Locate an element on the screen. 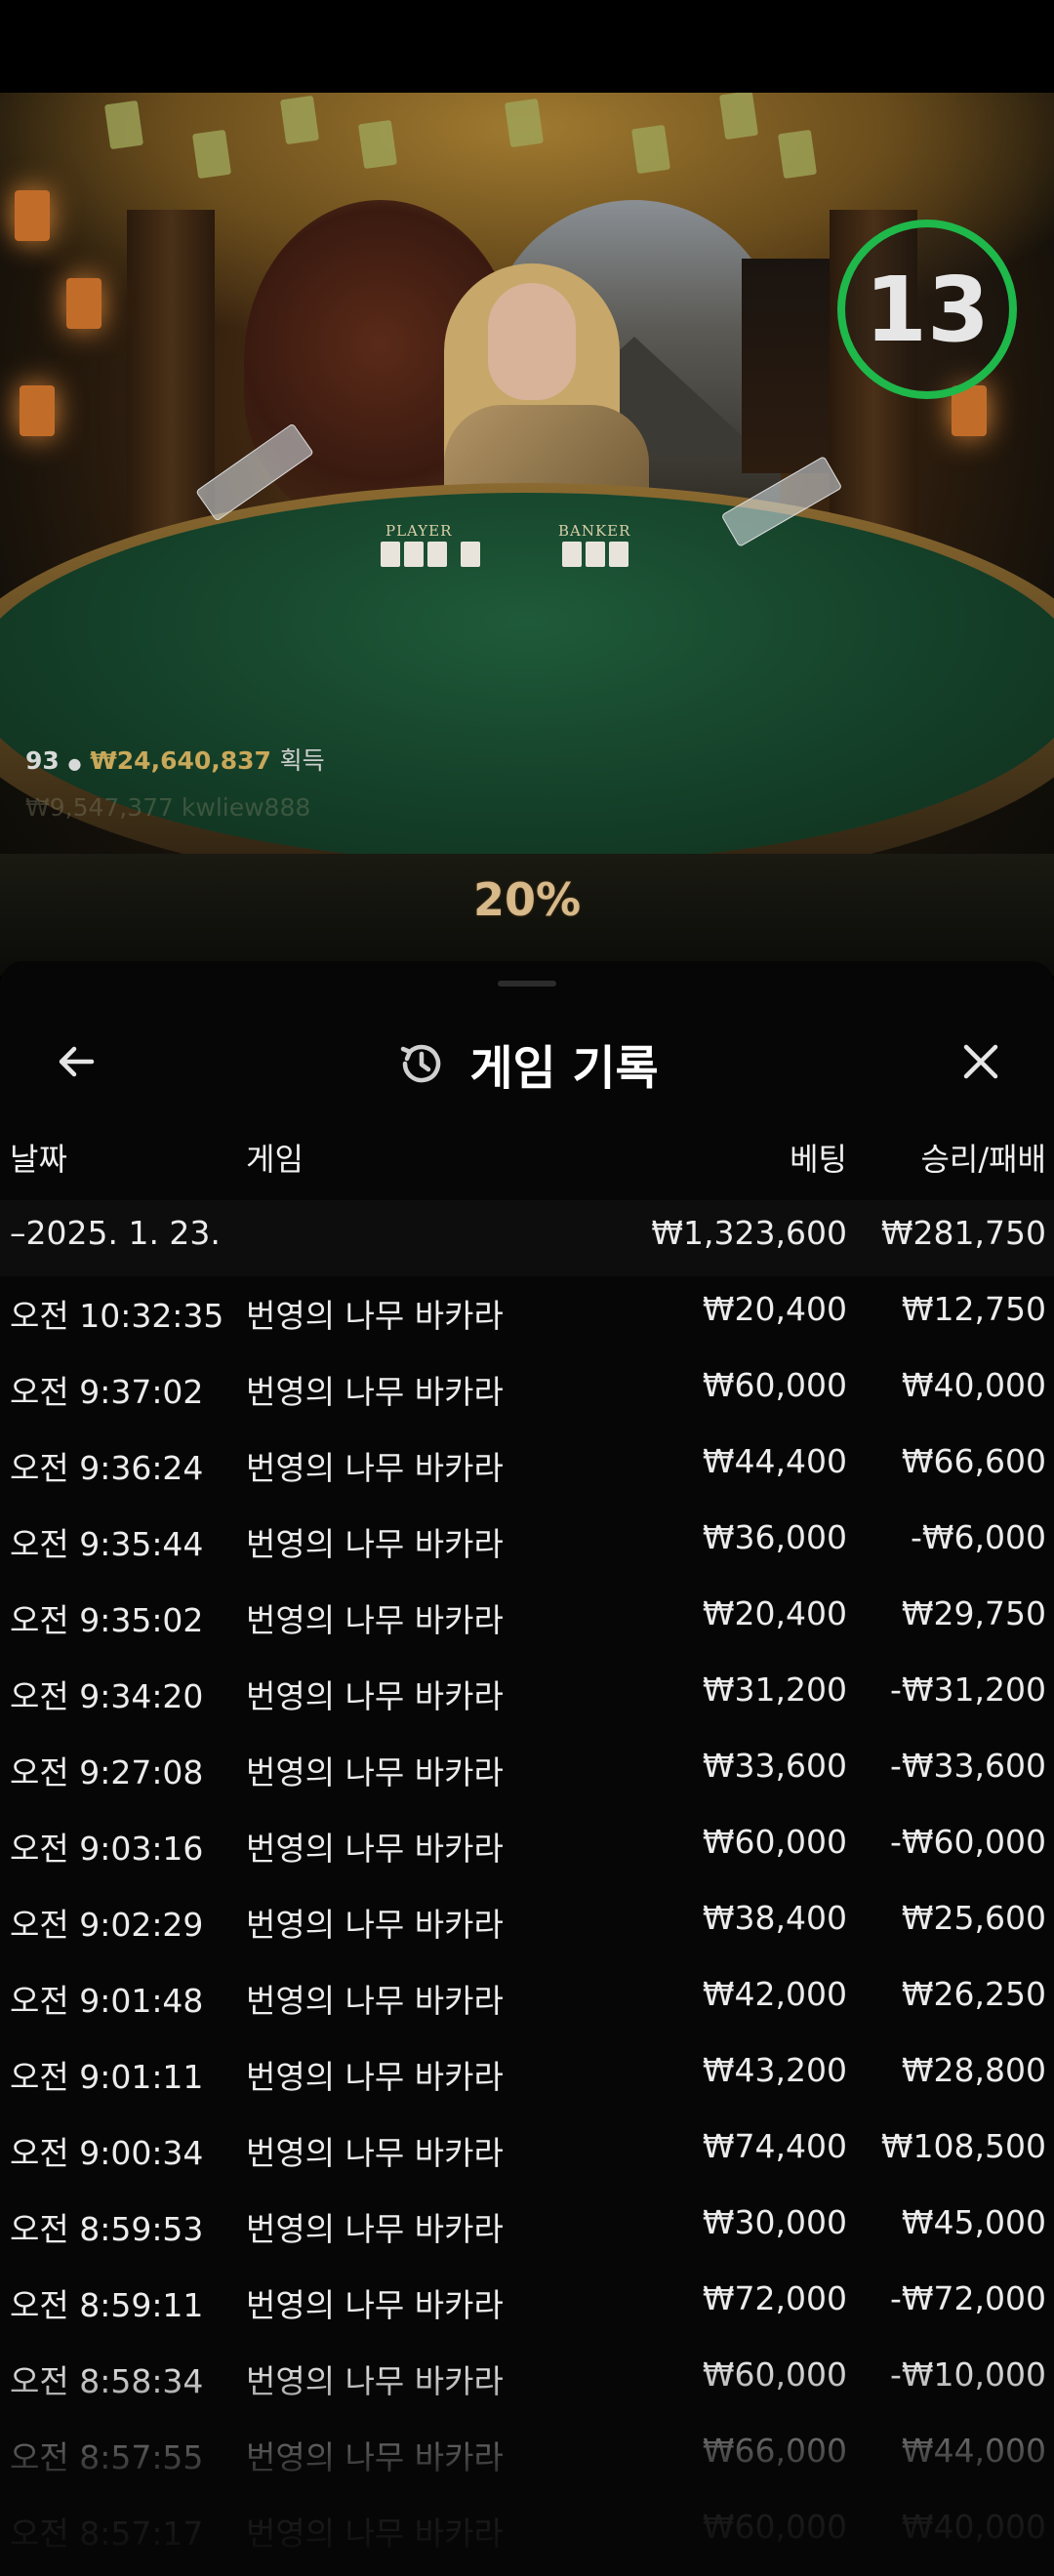 The height and width of the screenshot is (2576, 1054). row-bet: ₩20,400 is located at coordinates (774, 1309).